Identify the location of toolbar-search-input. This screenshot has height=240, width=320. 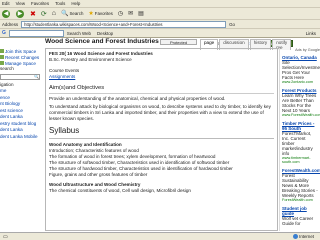
(36, 33).